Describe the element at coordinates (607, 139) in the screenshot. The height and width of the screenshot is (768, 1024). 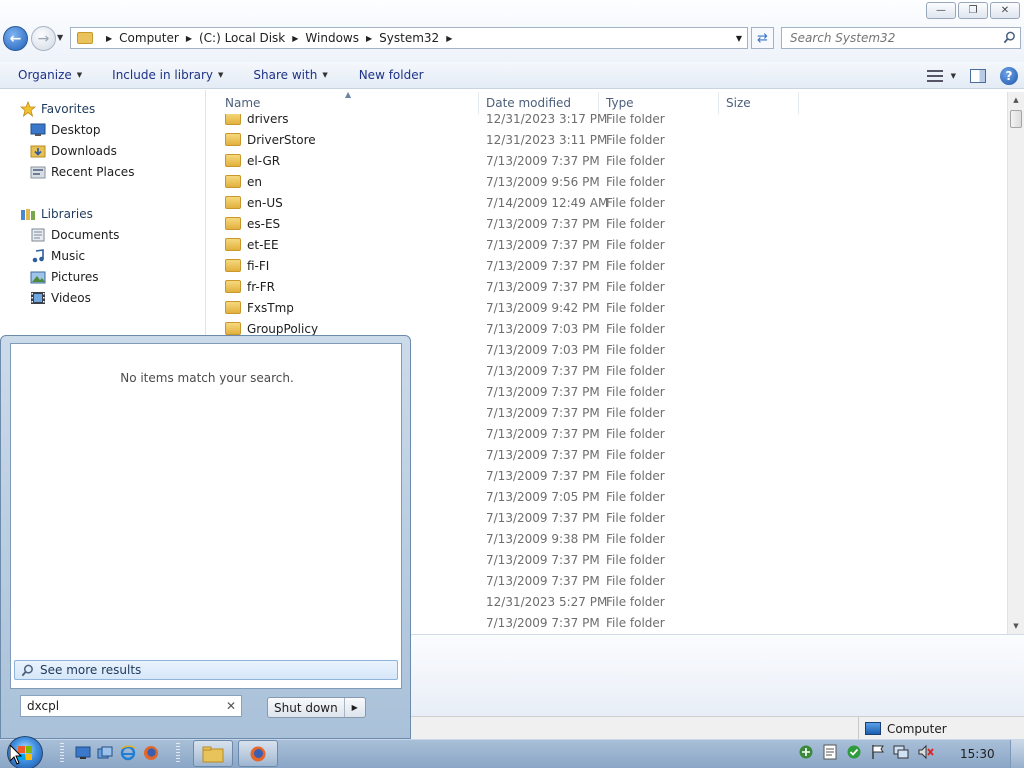
I see `file-row: DriverStore 12/31/2023 3:11 PM File folder` at that location.